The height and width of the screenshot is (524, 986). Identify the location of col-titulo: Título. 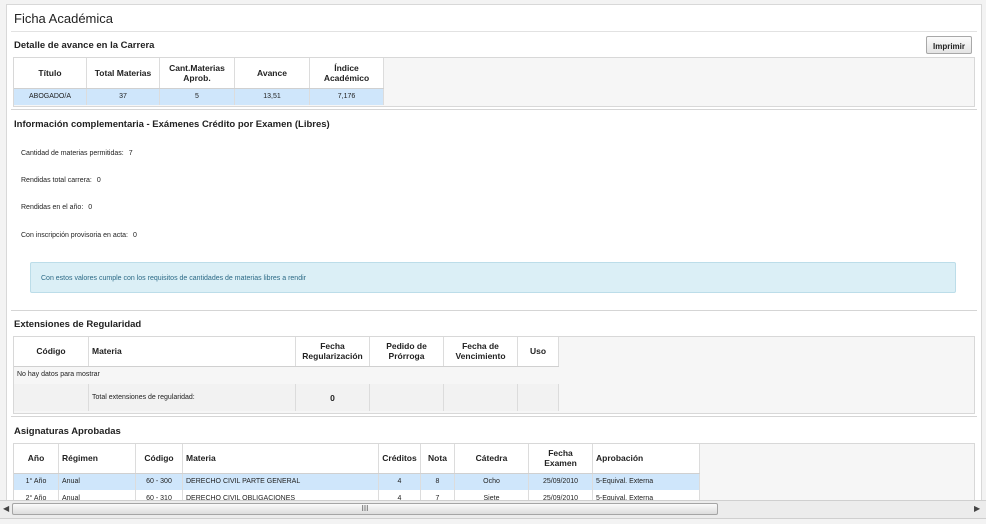
(50, 73).